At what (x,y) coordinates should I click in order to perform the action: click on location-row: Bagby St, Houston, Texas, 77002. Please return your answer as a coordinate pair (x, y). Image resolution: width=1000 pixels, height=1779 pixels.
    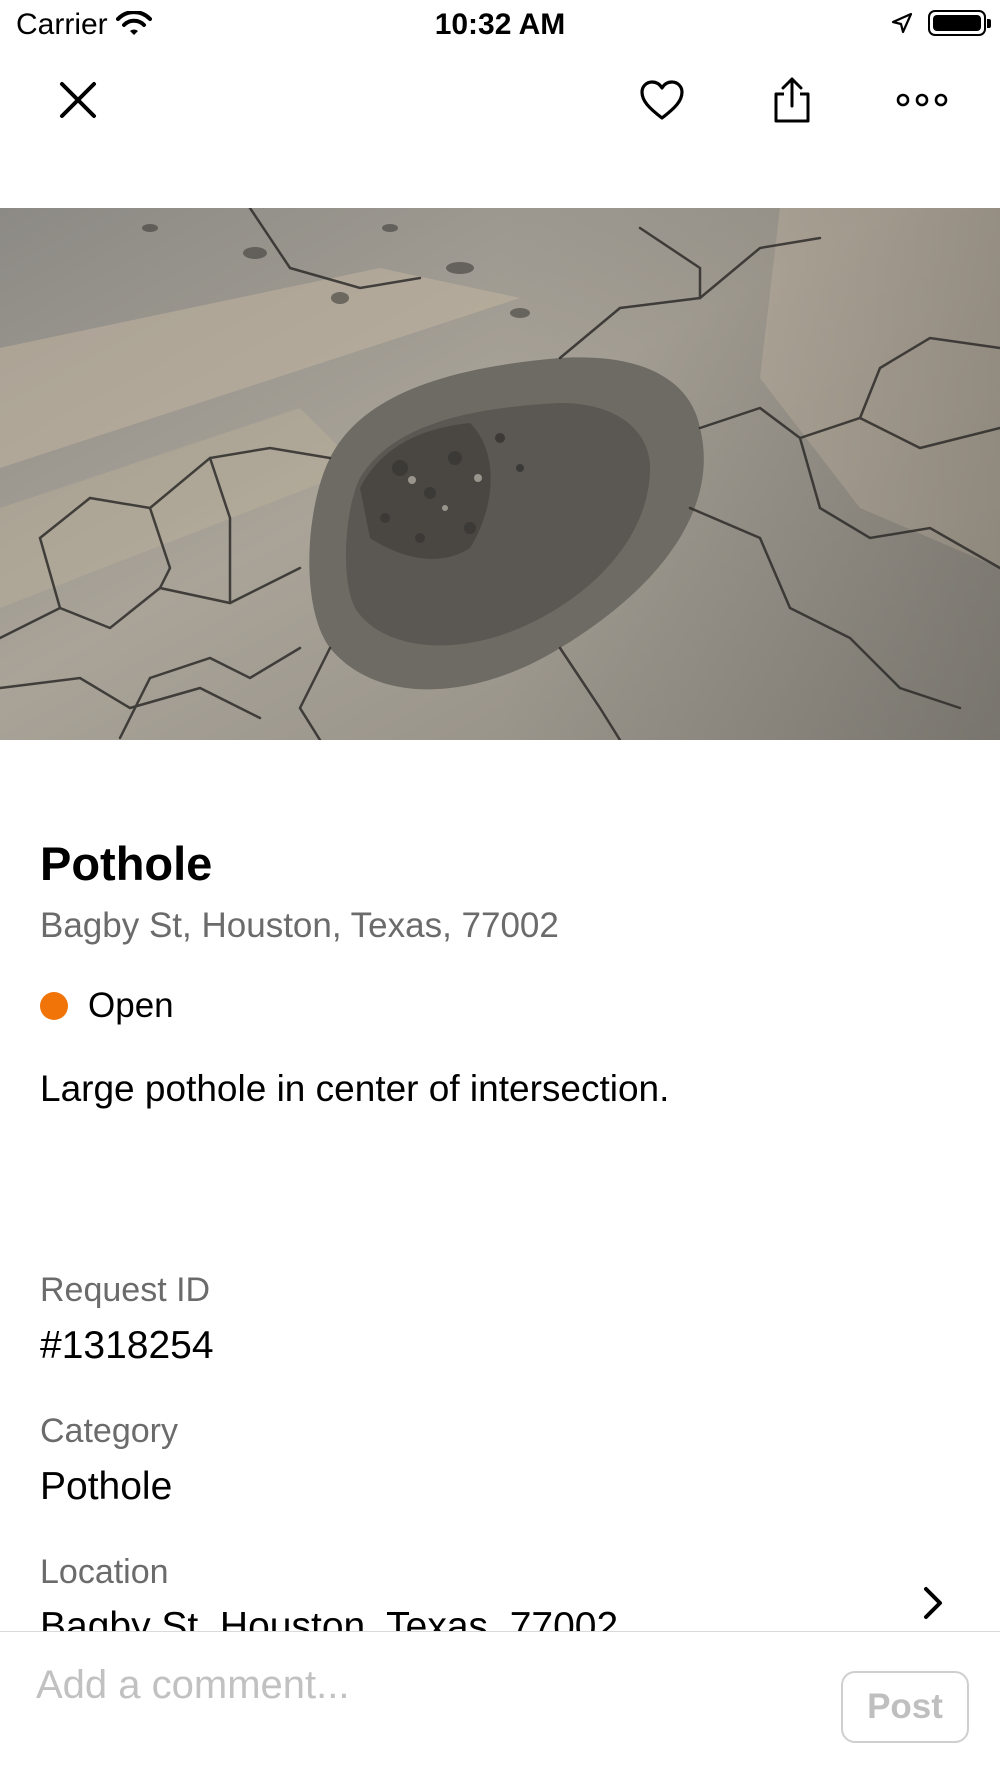
    Looking at the image, I should click on (500, 1595).